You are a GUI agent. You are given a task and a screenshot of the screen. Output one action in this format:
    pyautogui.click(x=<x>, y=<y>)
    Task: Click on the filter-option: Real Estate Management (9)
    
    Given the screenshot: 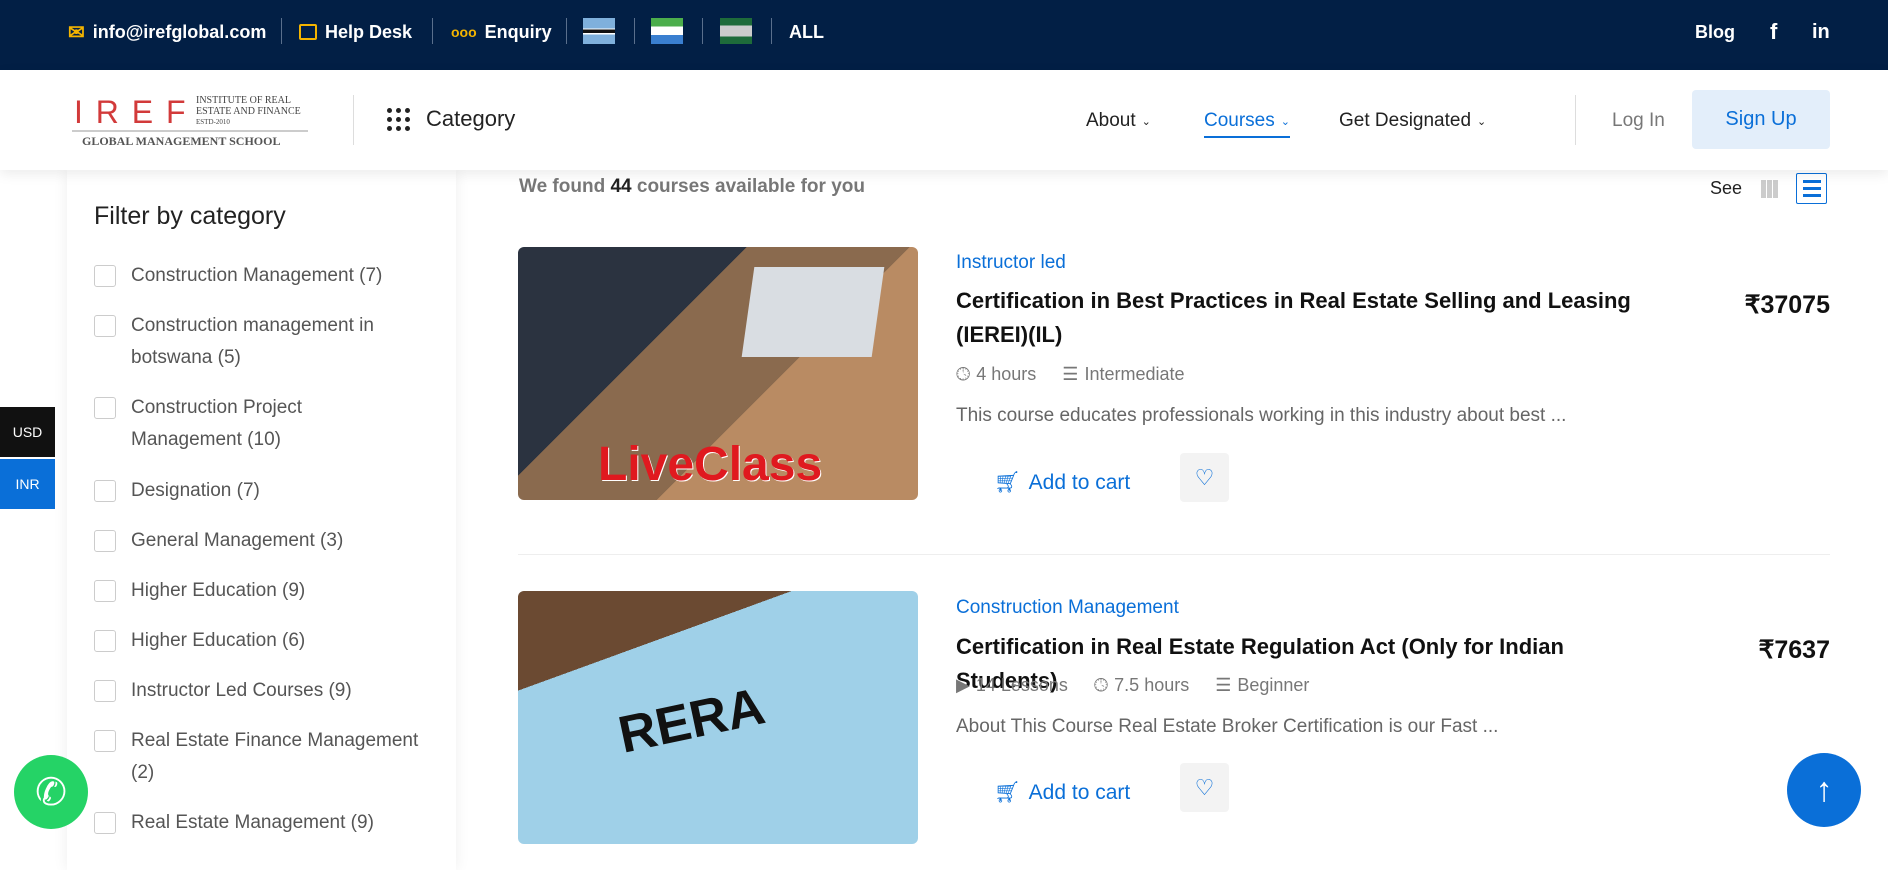 What is the action you would take?
    pyautogui.click(x=264, y=823)
    